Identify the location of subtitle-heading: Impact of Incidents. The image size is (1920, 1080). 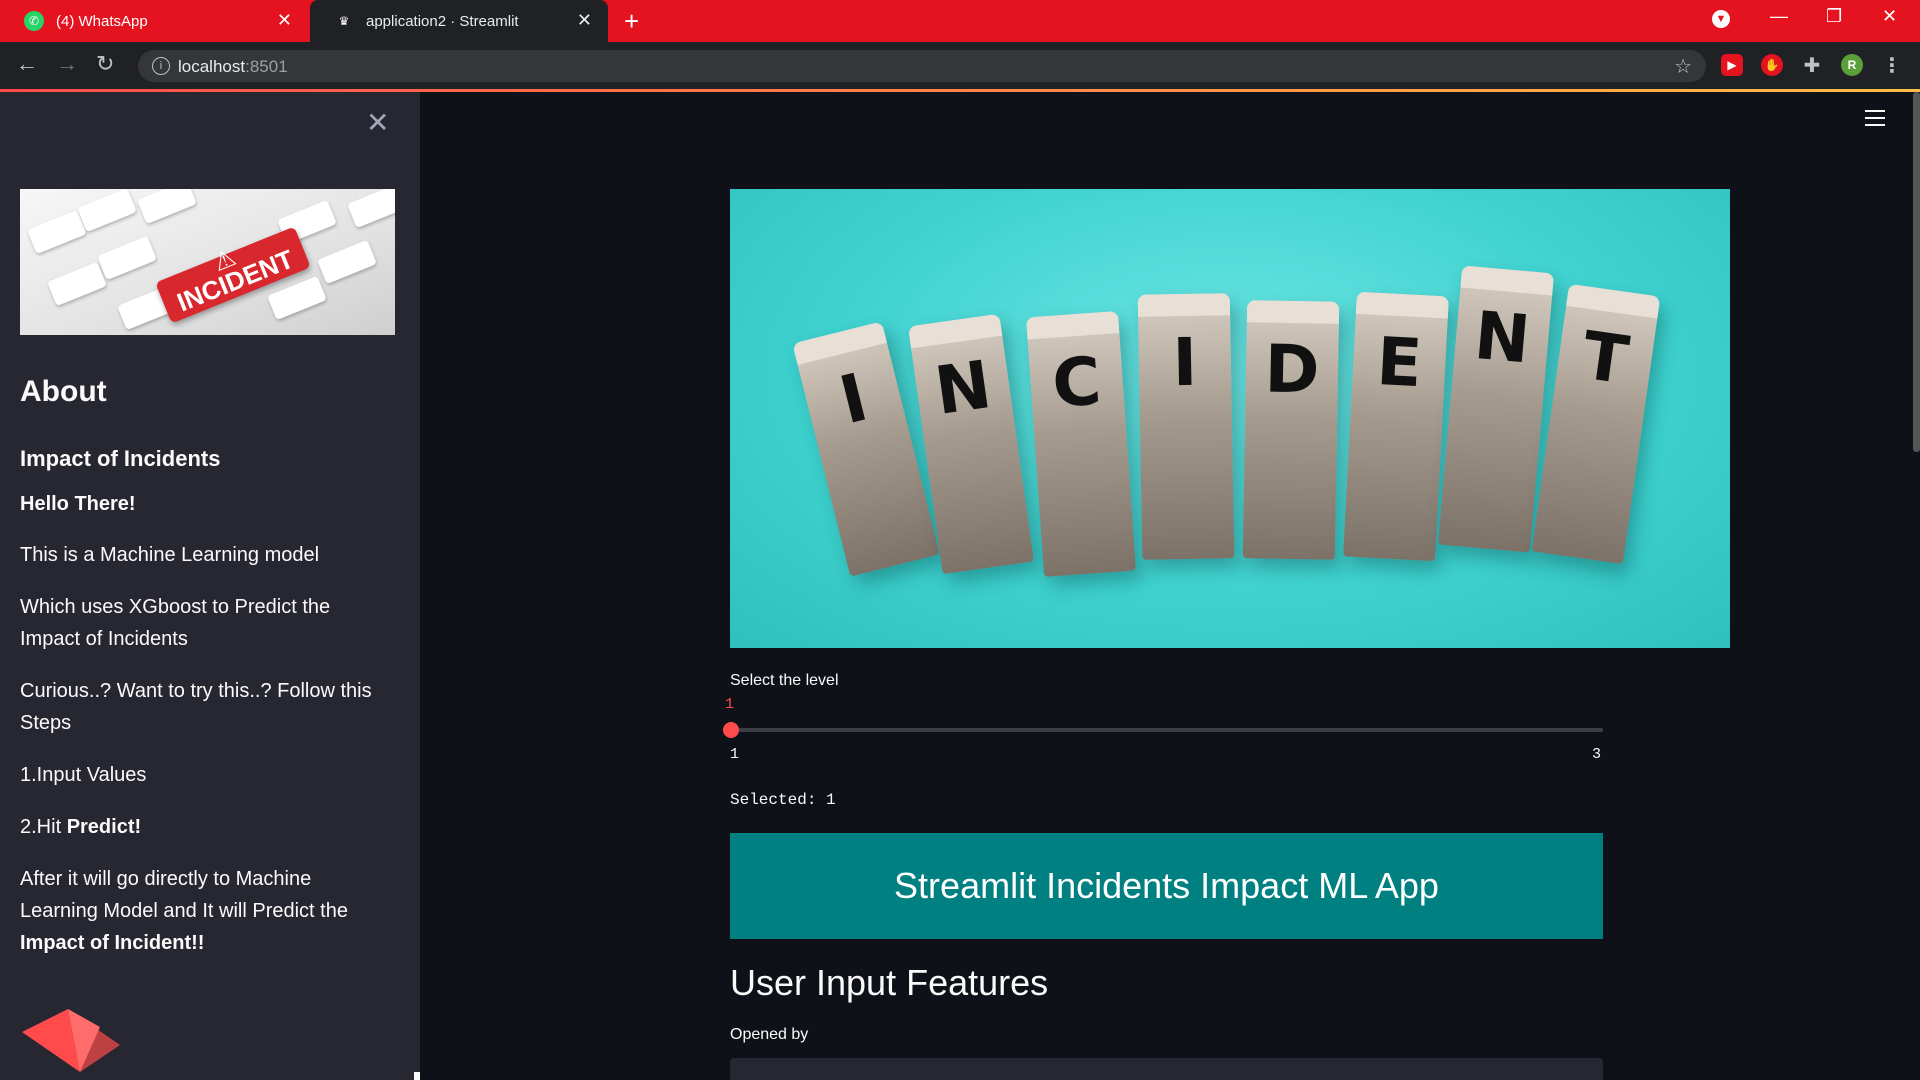
(120, 458).